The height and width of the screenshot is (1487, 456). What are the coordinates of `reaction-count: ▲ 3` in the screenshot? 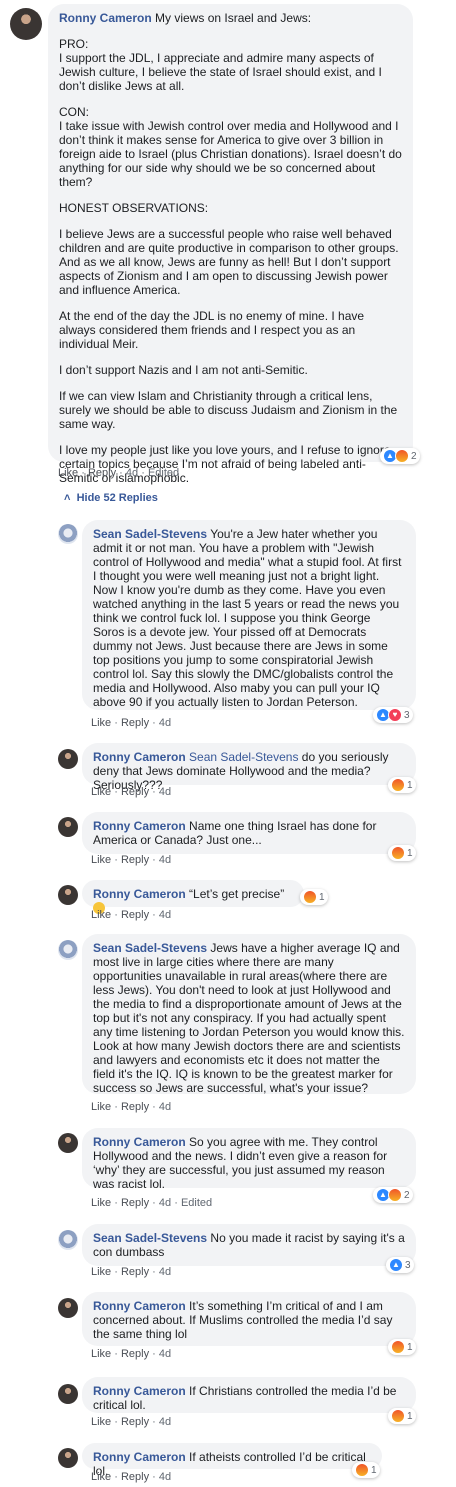 It's located at (400, 1265).